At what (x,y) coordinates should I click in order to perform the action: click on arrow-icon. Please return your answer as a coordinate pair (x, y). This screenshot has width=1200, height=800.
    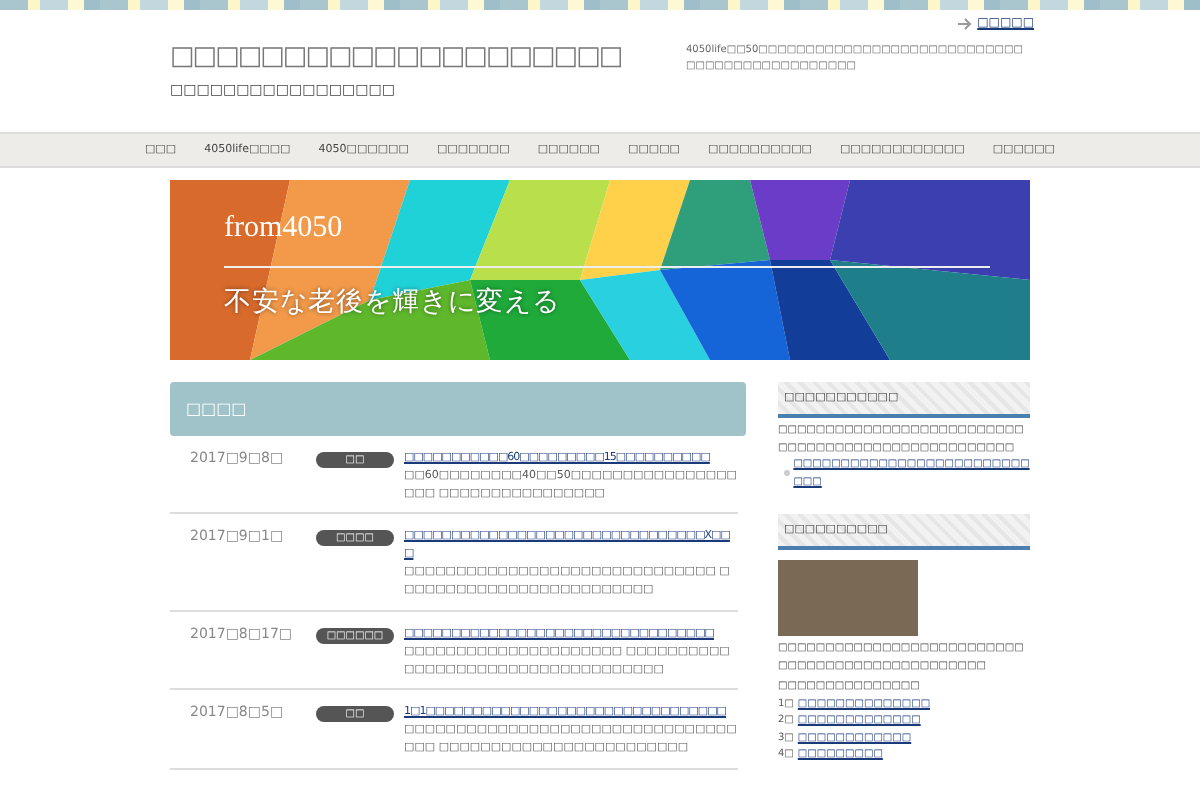
    Looking at the image, I should click on (964, 23).